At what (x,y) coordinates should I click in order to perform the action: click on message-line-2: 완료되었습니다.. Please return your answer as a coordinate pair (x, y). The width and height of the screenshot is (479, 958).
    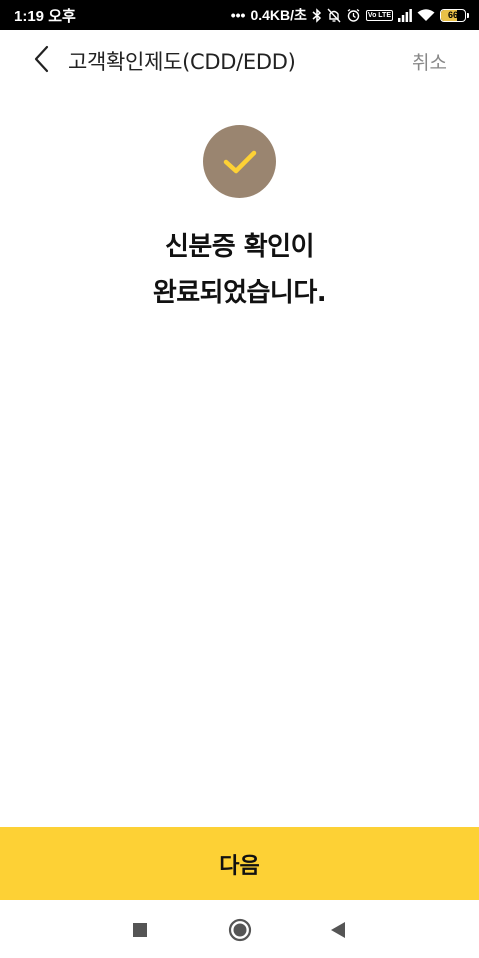
    Looking at the image, I should click on (239, 293).